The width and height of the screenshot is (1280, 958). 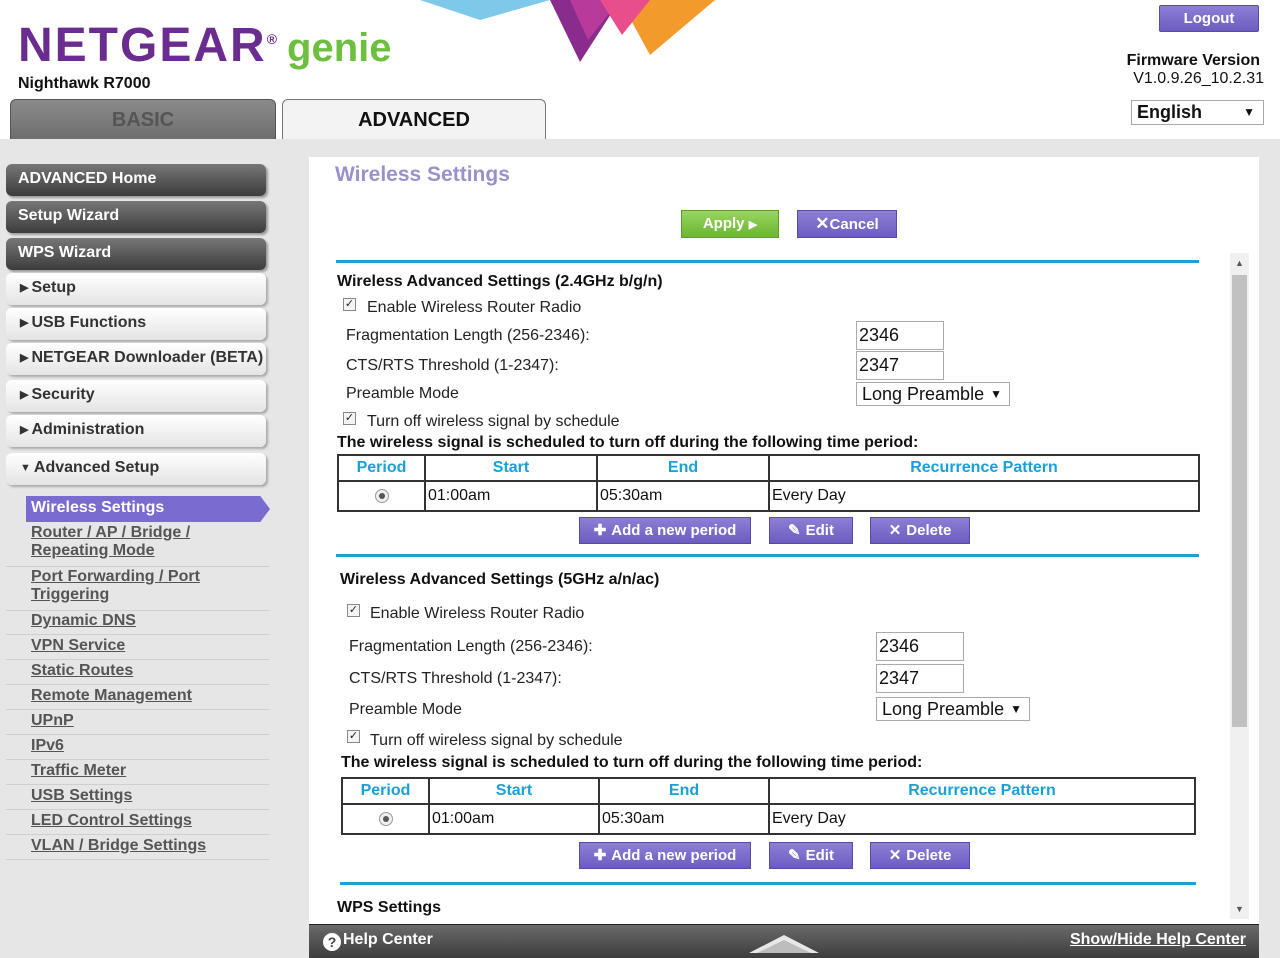 I want to click on sidebar-item-wps-wizard: WPS Wizard, so click(x=136, y=254).